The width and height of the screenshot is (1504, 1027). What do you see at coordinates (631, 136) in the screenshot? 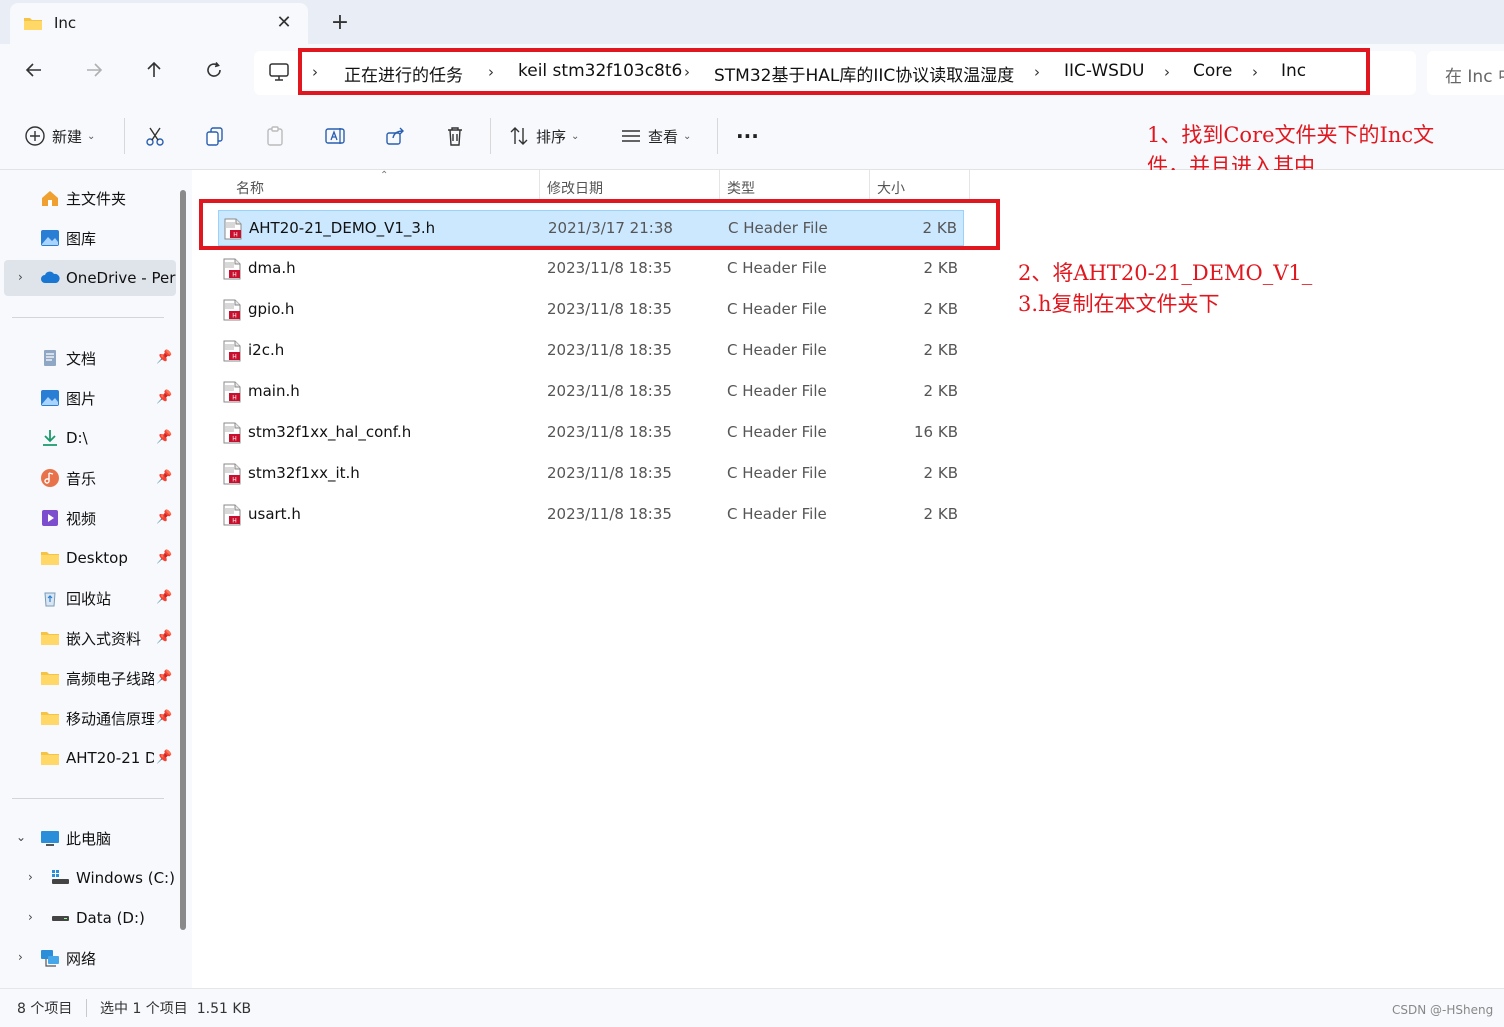
I see `view-list-icon` at bounding box center [631, 136].